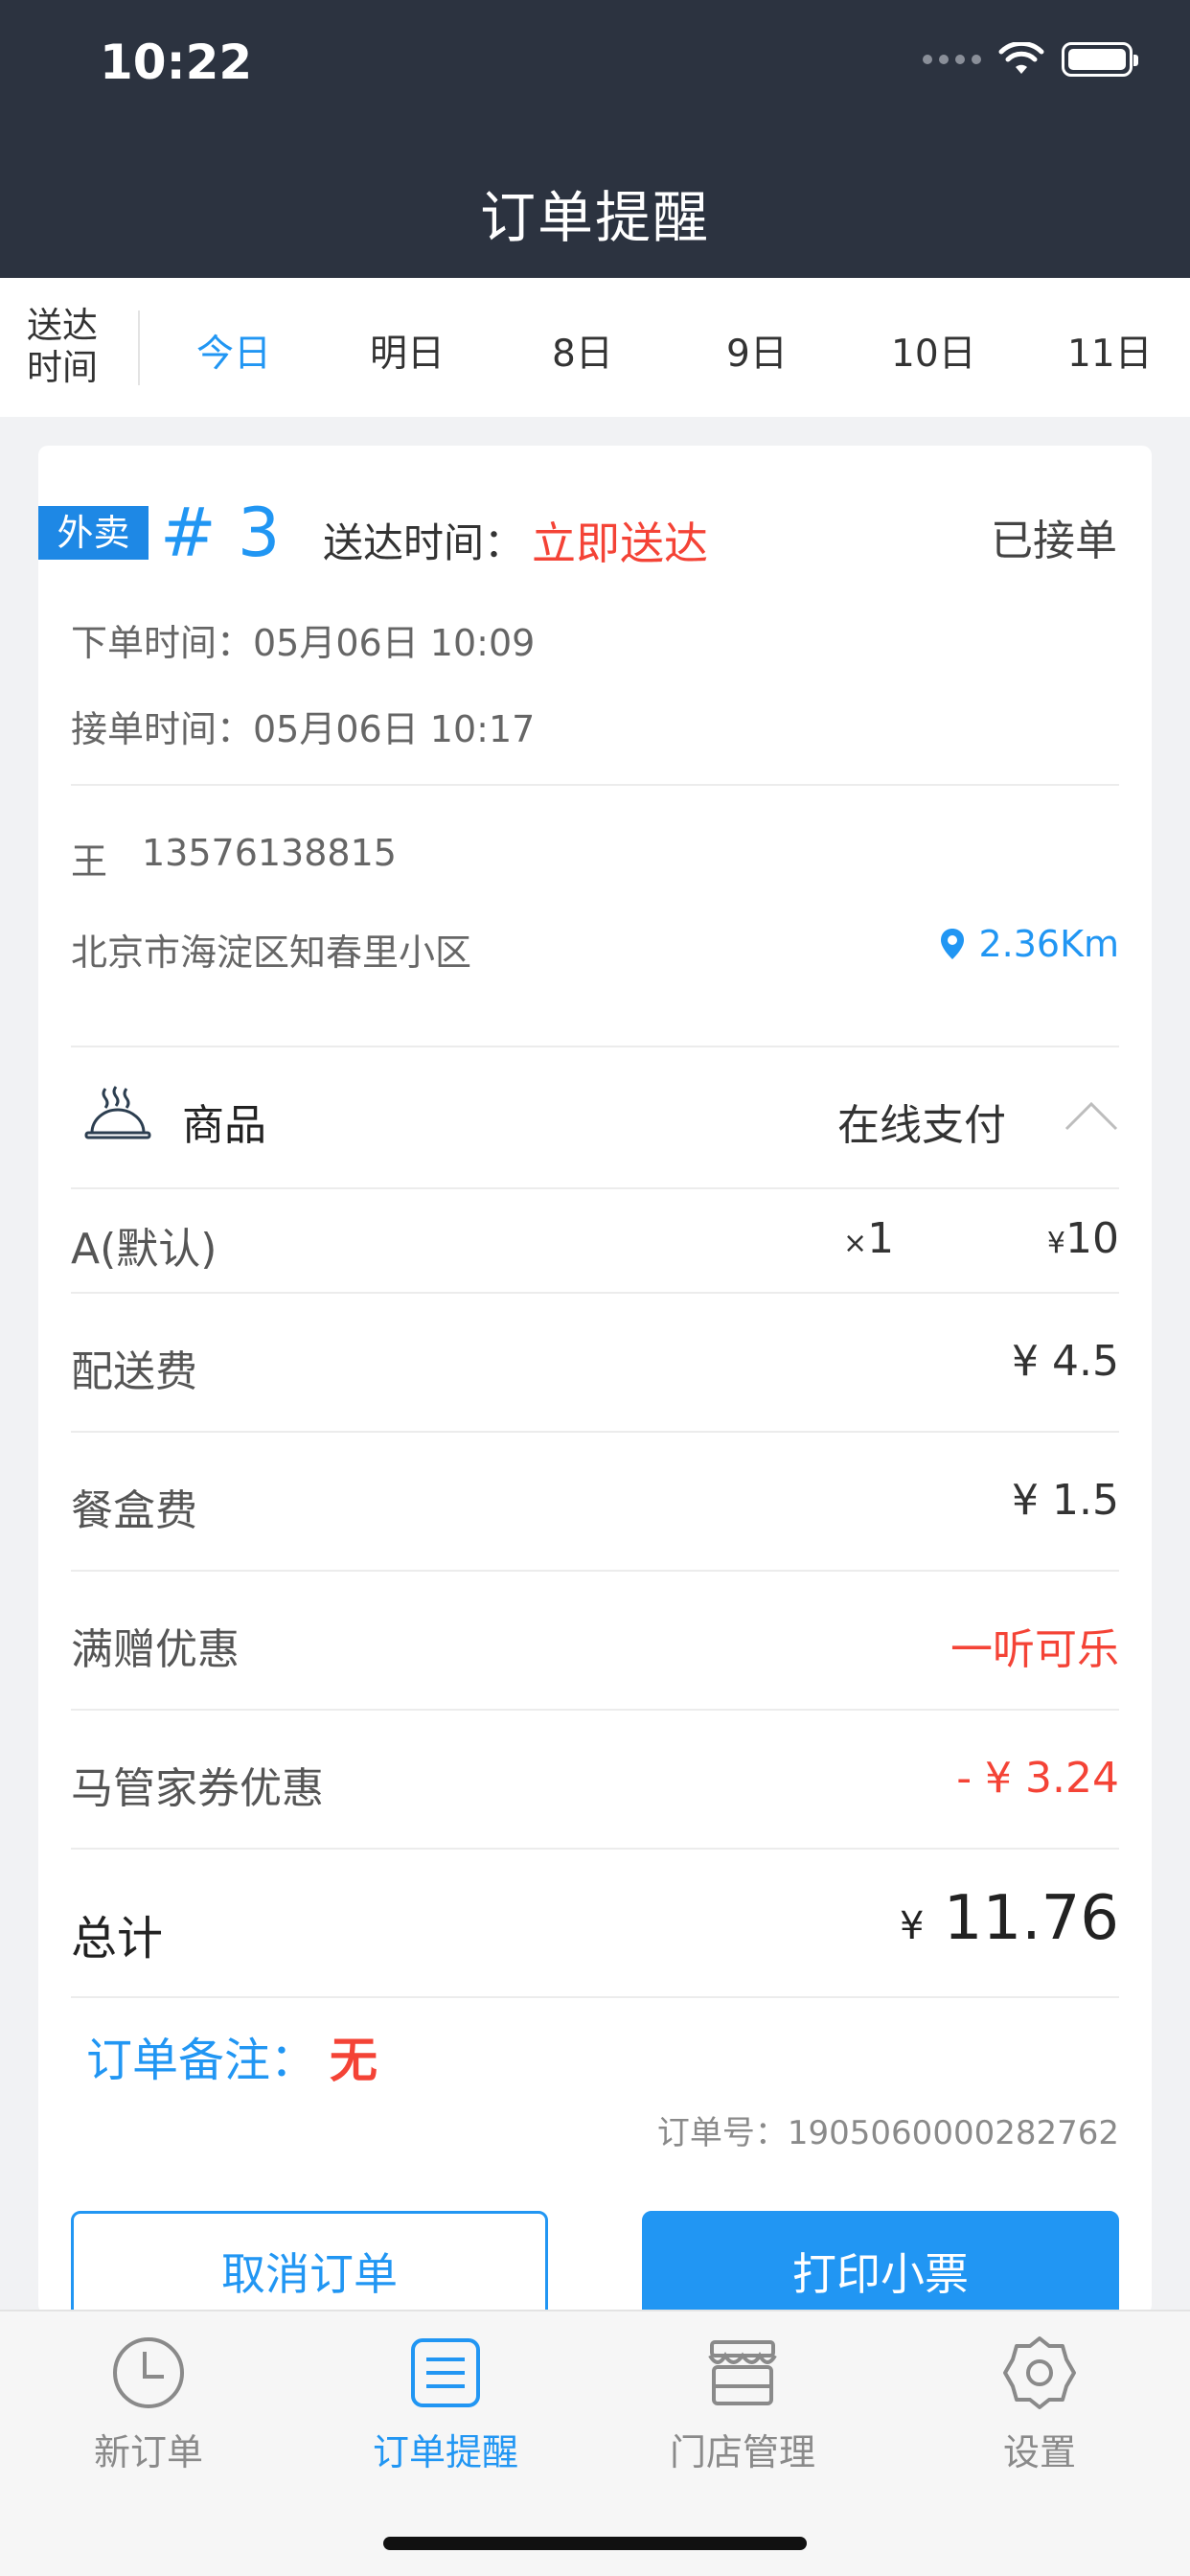 The height and width of the screenshot is (2576, 1190). Describe the element at coordinates (1035, 1649) in the screenshot. I see `fee-value: 一听可乐` at that location.